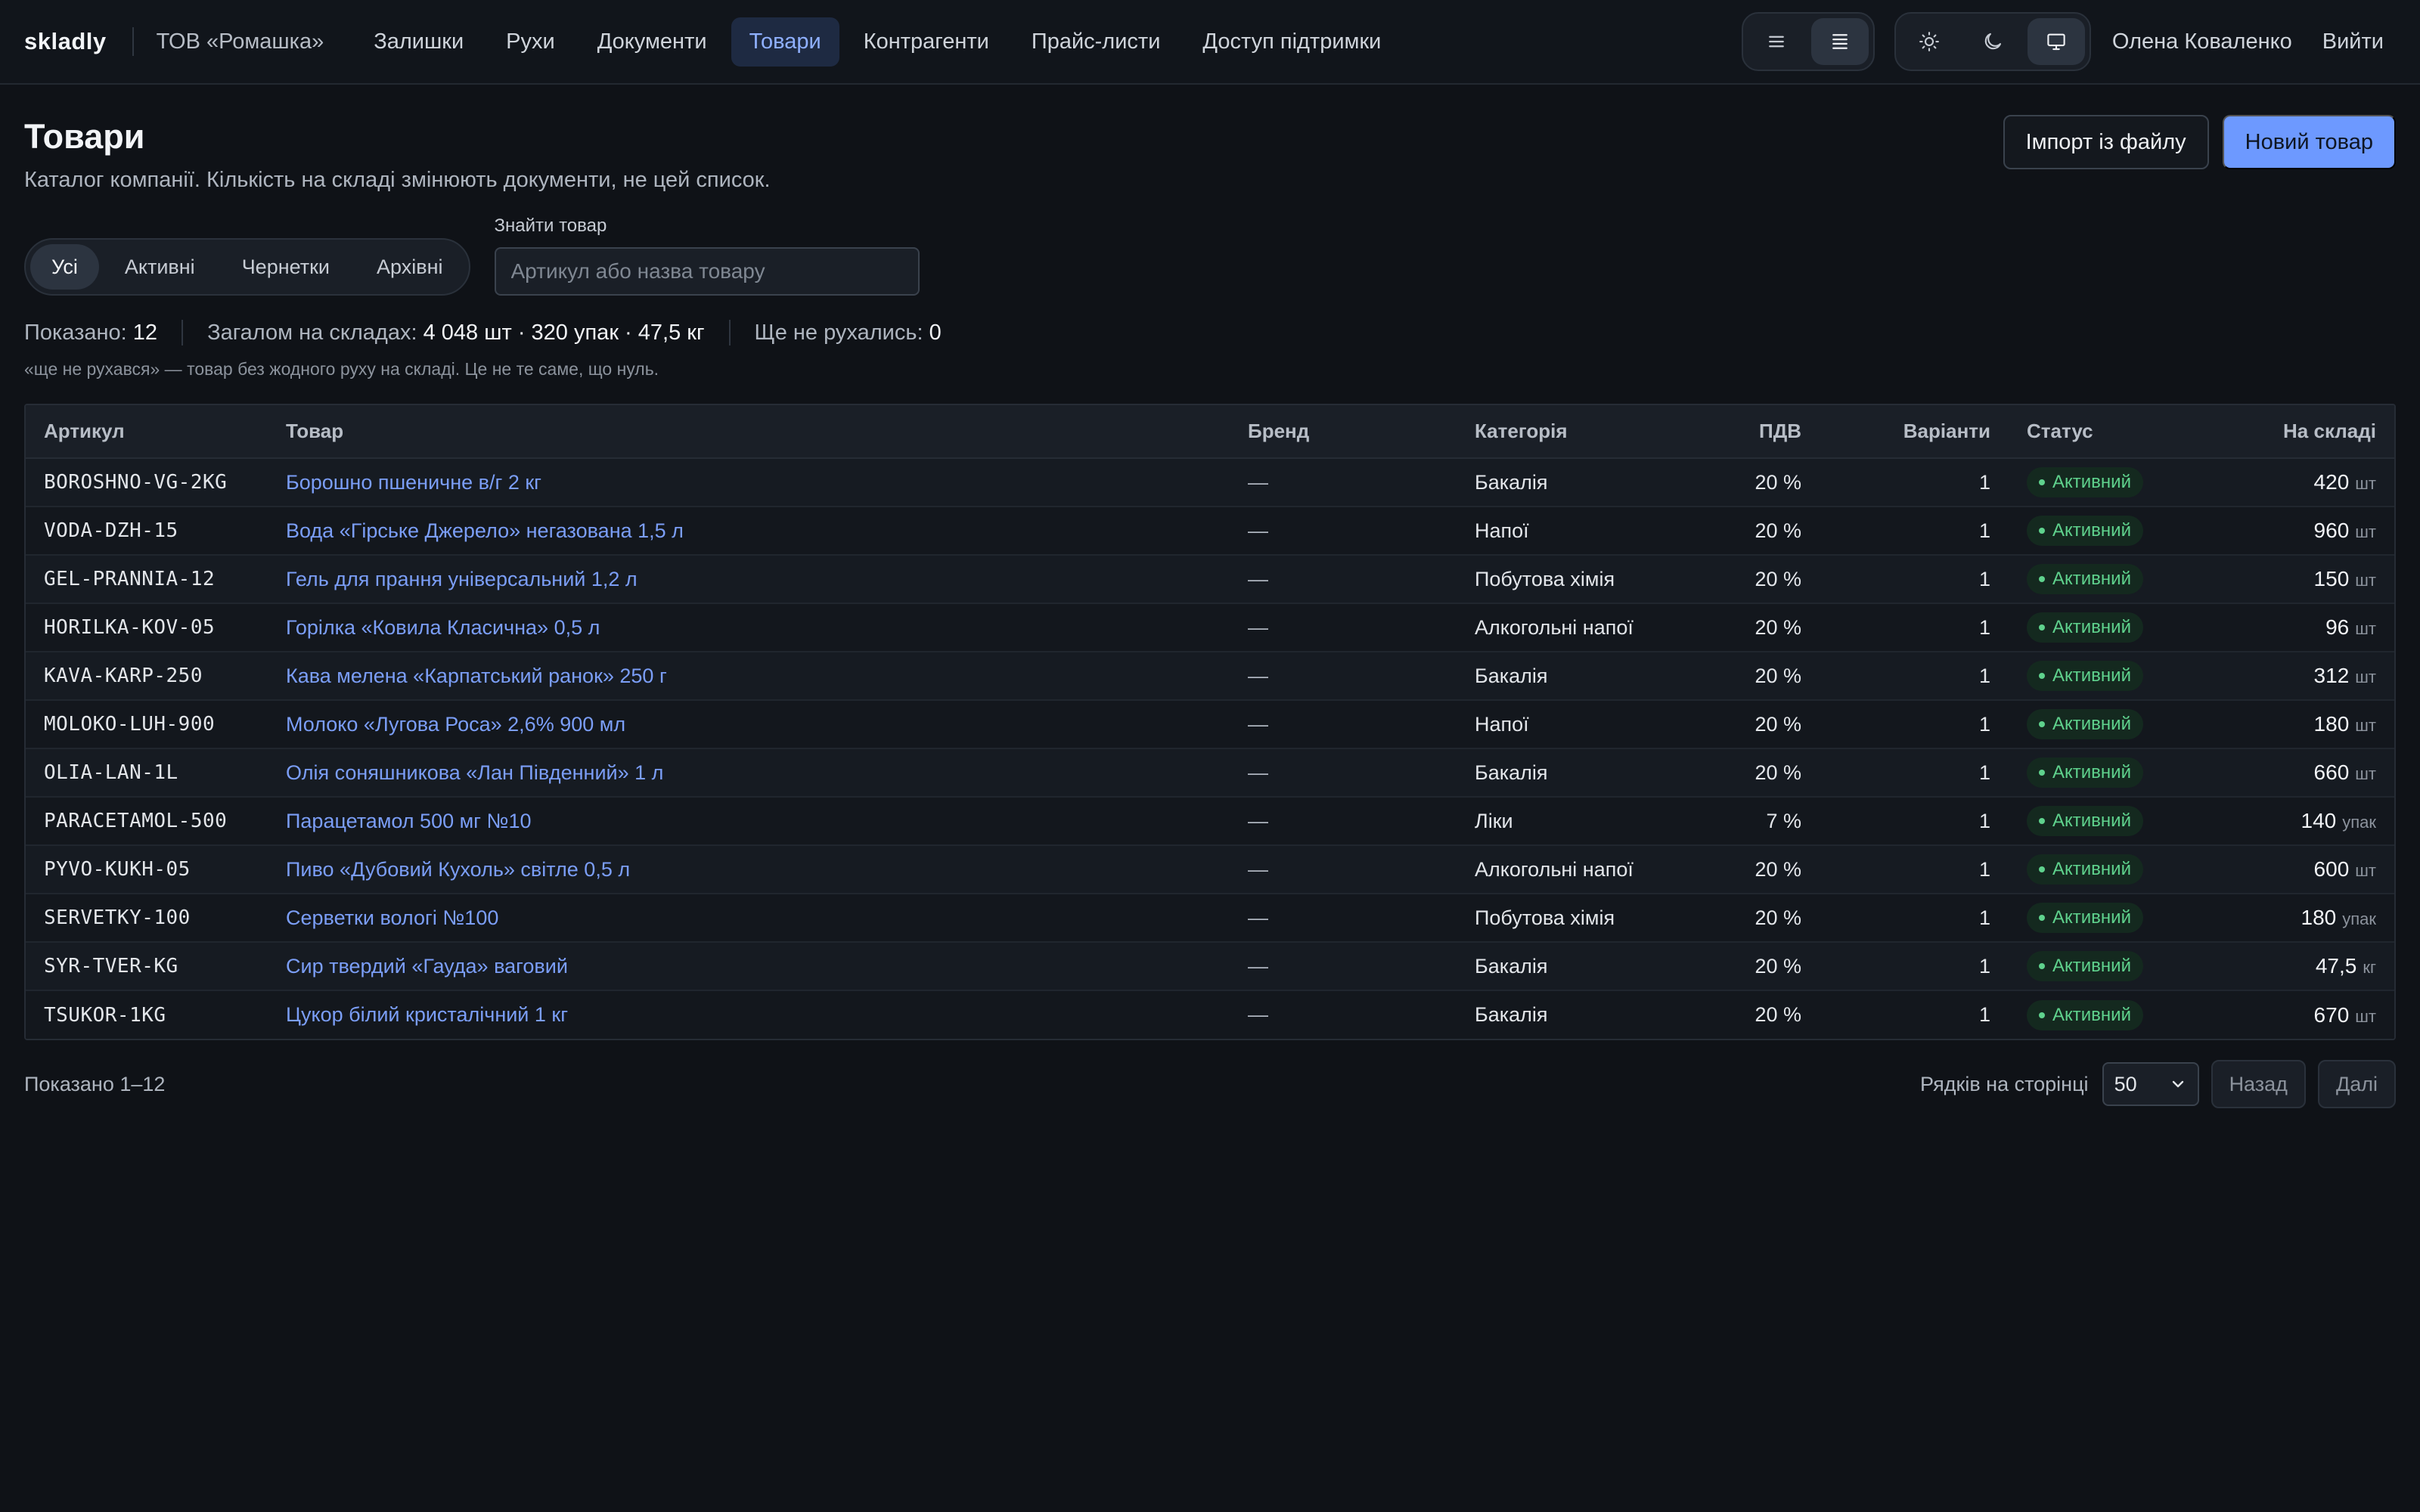  Describe the element at coordinates (2353, 42) in the screenshot. I see `logout-link: Вийти` at that location.